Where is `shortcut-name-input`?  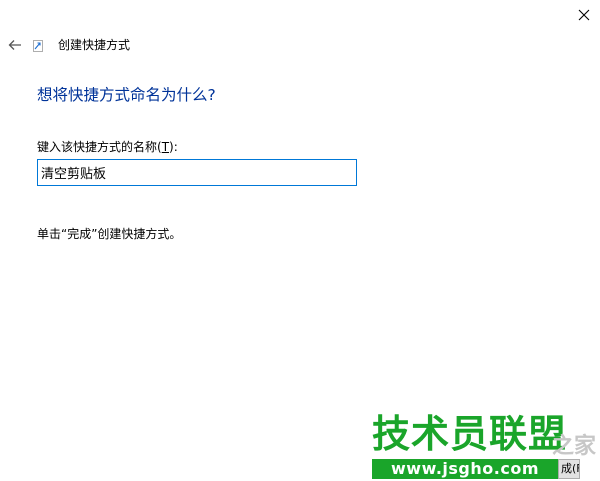
shortcut-name-input is located at coordinates (197, 172).